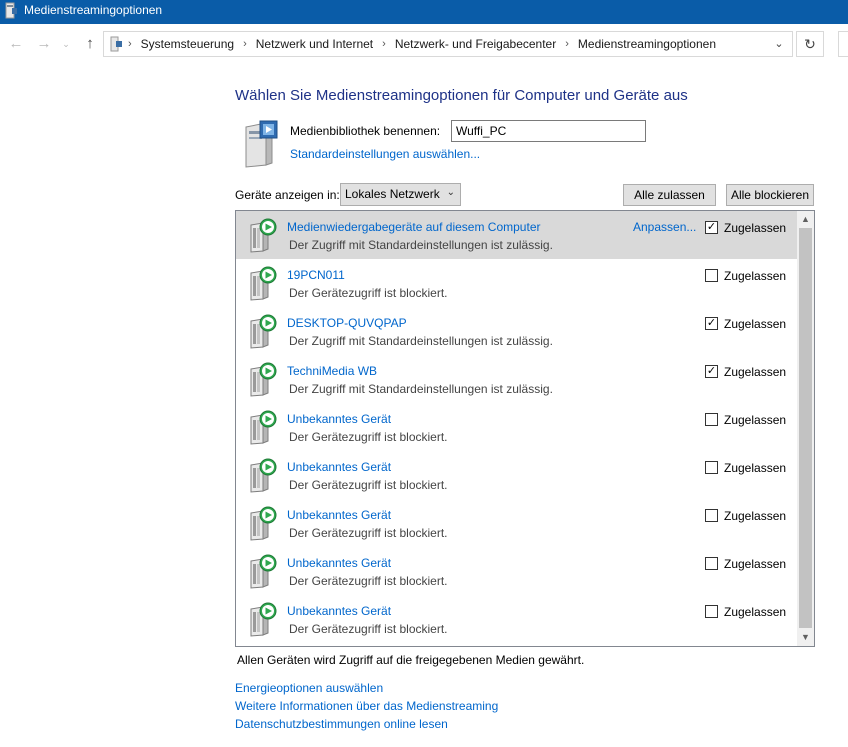 This screenshot has height=747, width=848. I want to click on scroll-up-icon: ▲, so click(805, 219).